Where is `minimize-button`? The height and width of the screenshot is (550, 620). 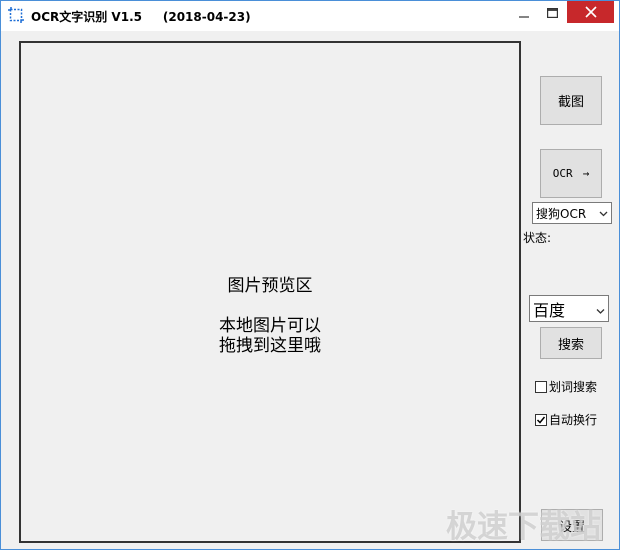
minimize-button is located at coordinates (524, 12).